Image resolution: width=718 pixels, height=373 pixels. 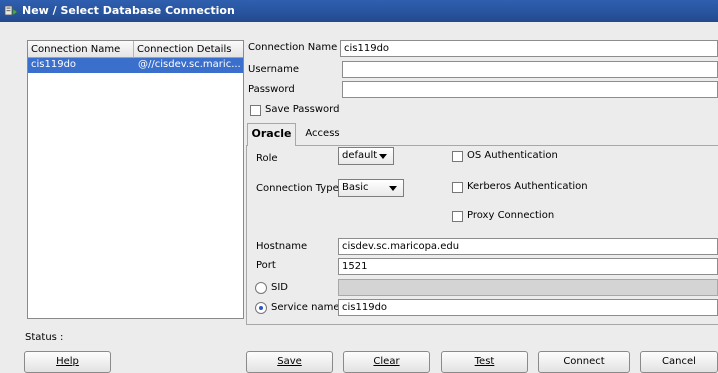 I want to click on hostname-input: cisdev.sc.maricopa.edu, so click(x=528, y=246).